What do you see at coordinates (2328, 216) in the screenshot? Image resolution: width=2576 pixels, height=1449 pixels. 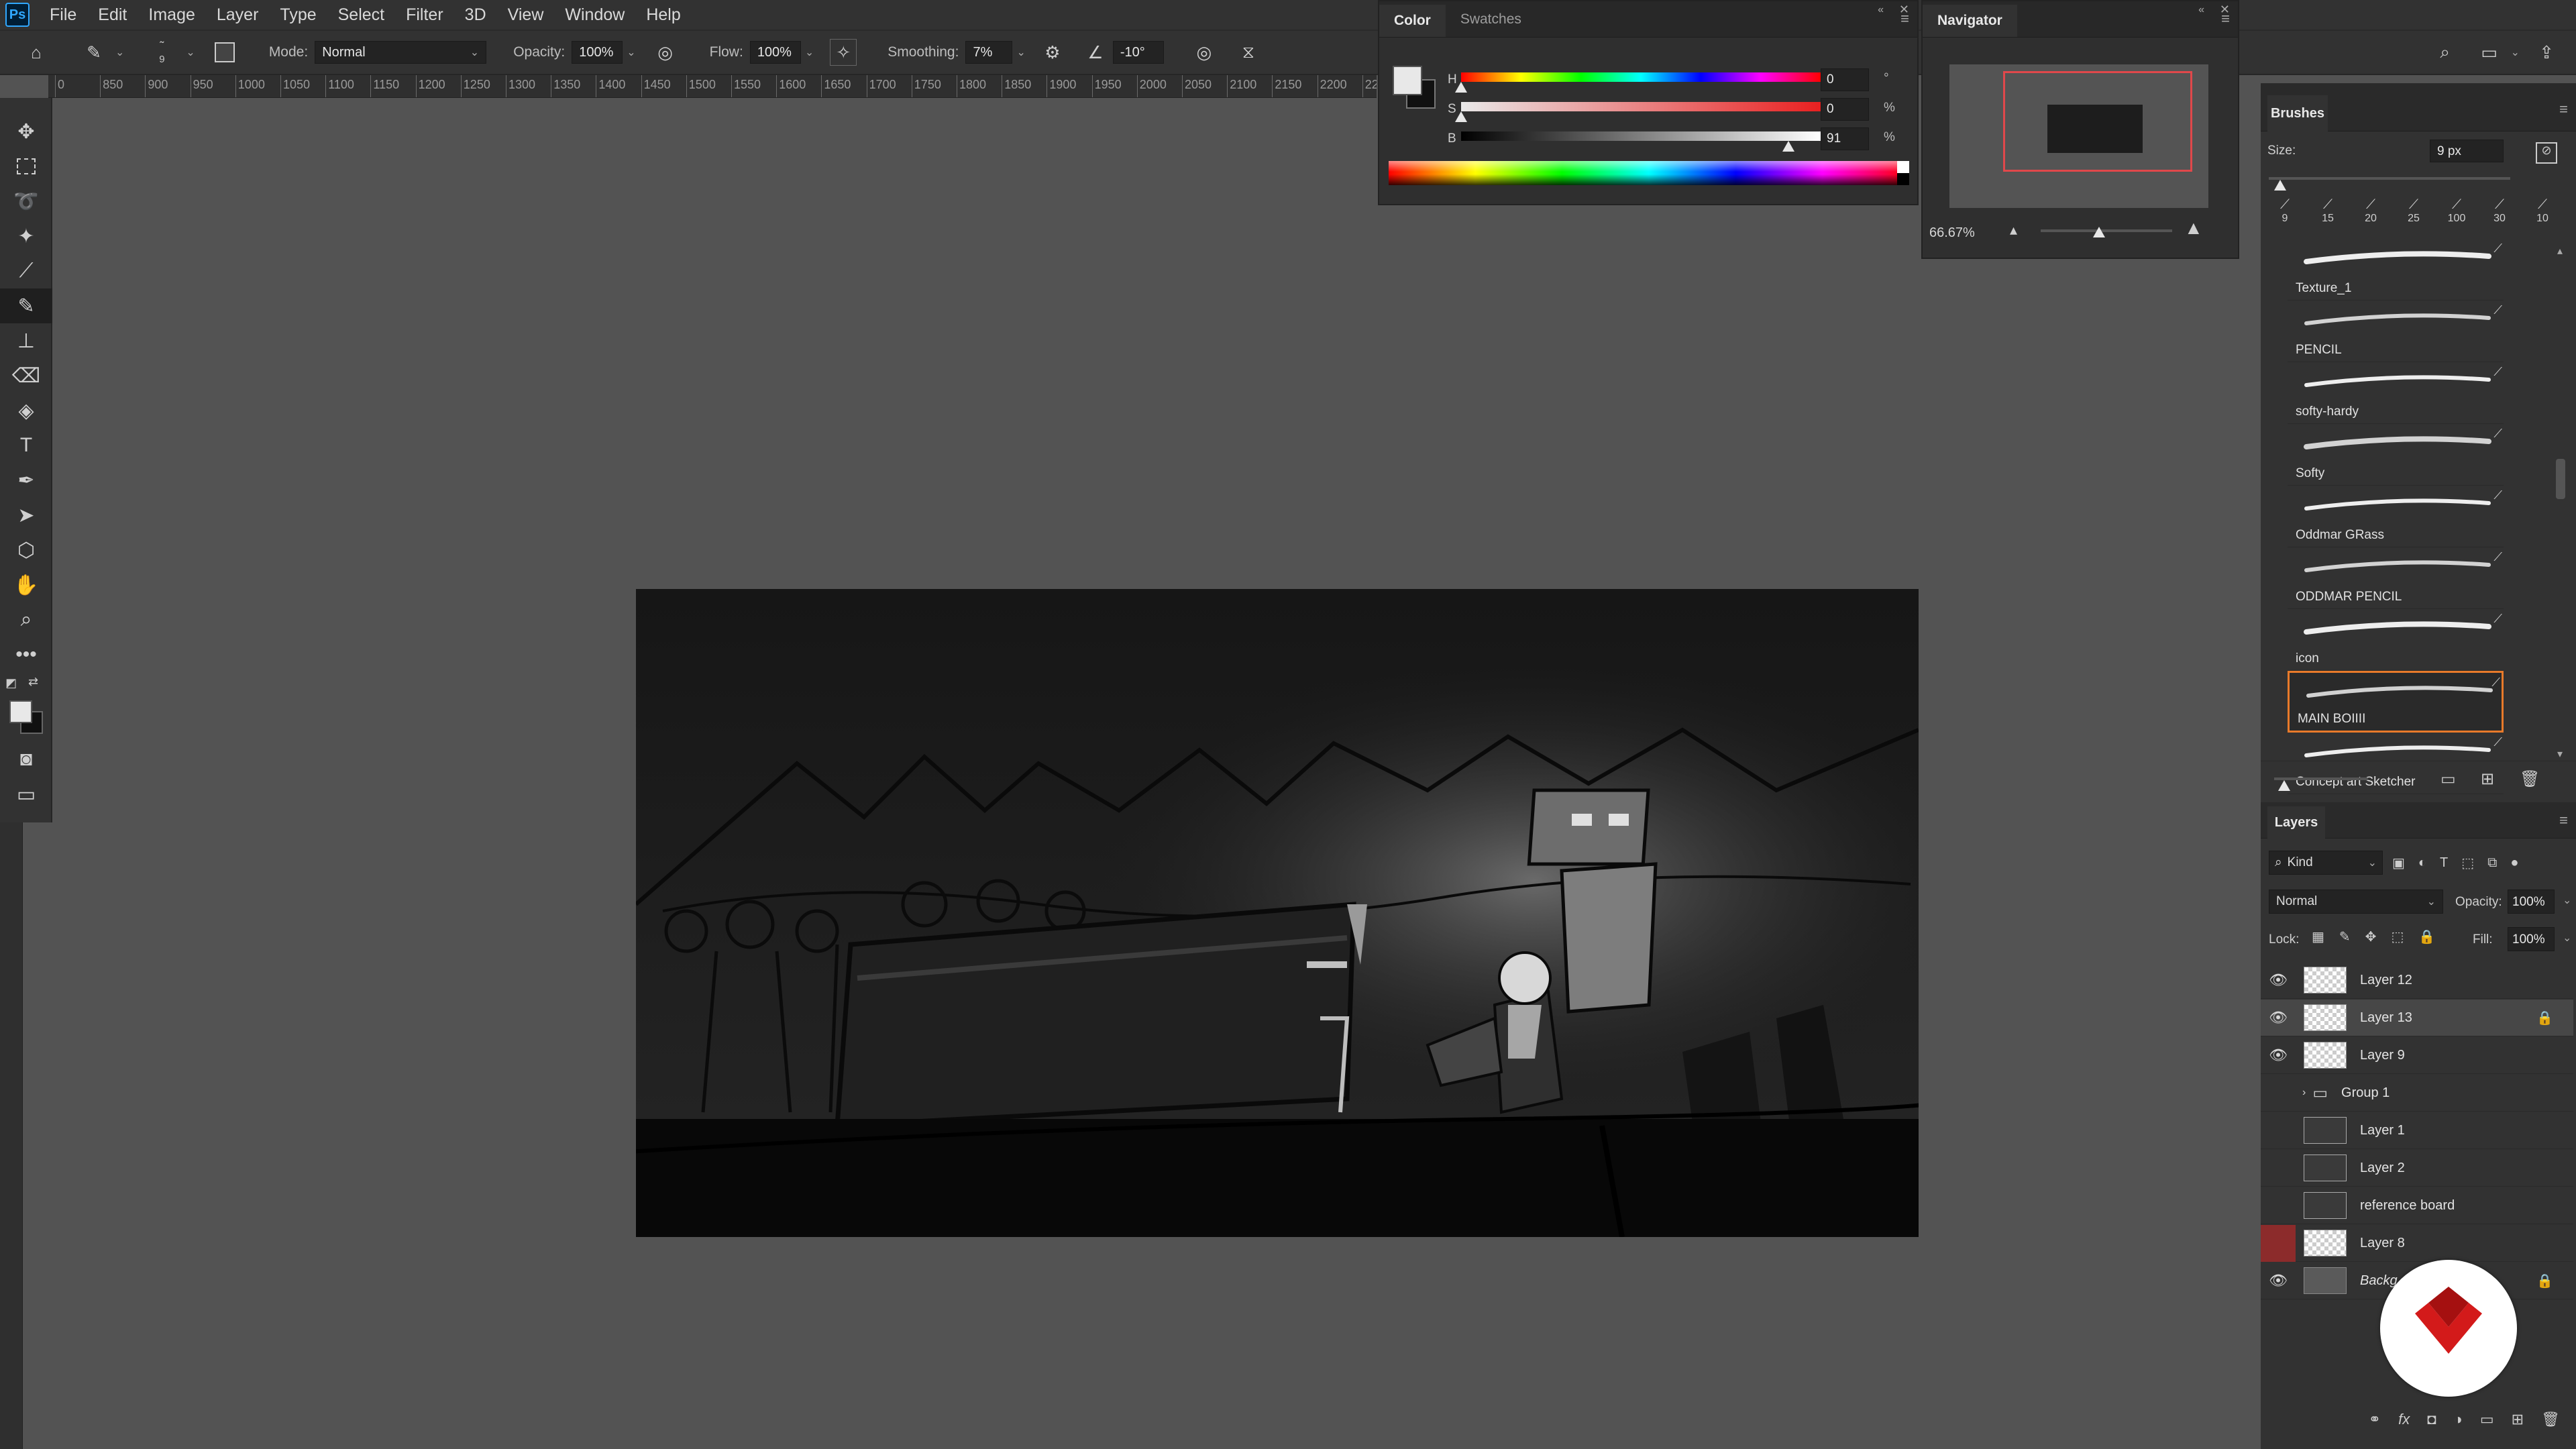 I see `brush-preset: ⟋ 15` at bounding box center [2328, 216].